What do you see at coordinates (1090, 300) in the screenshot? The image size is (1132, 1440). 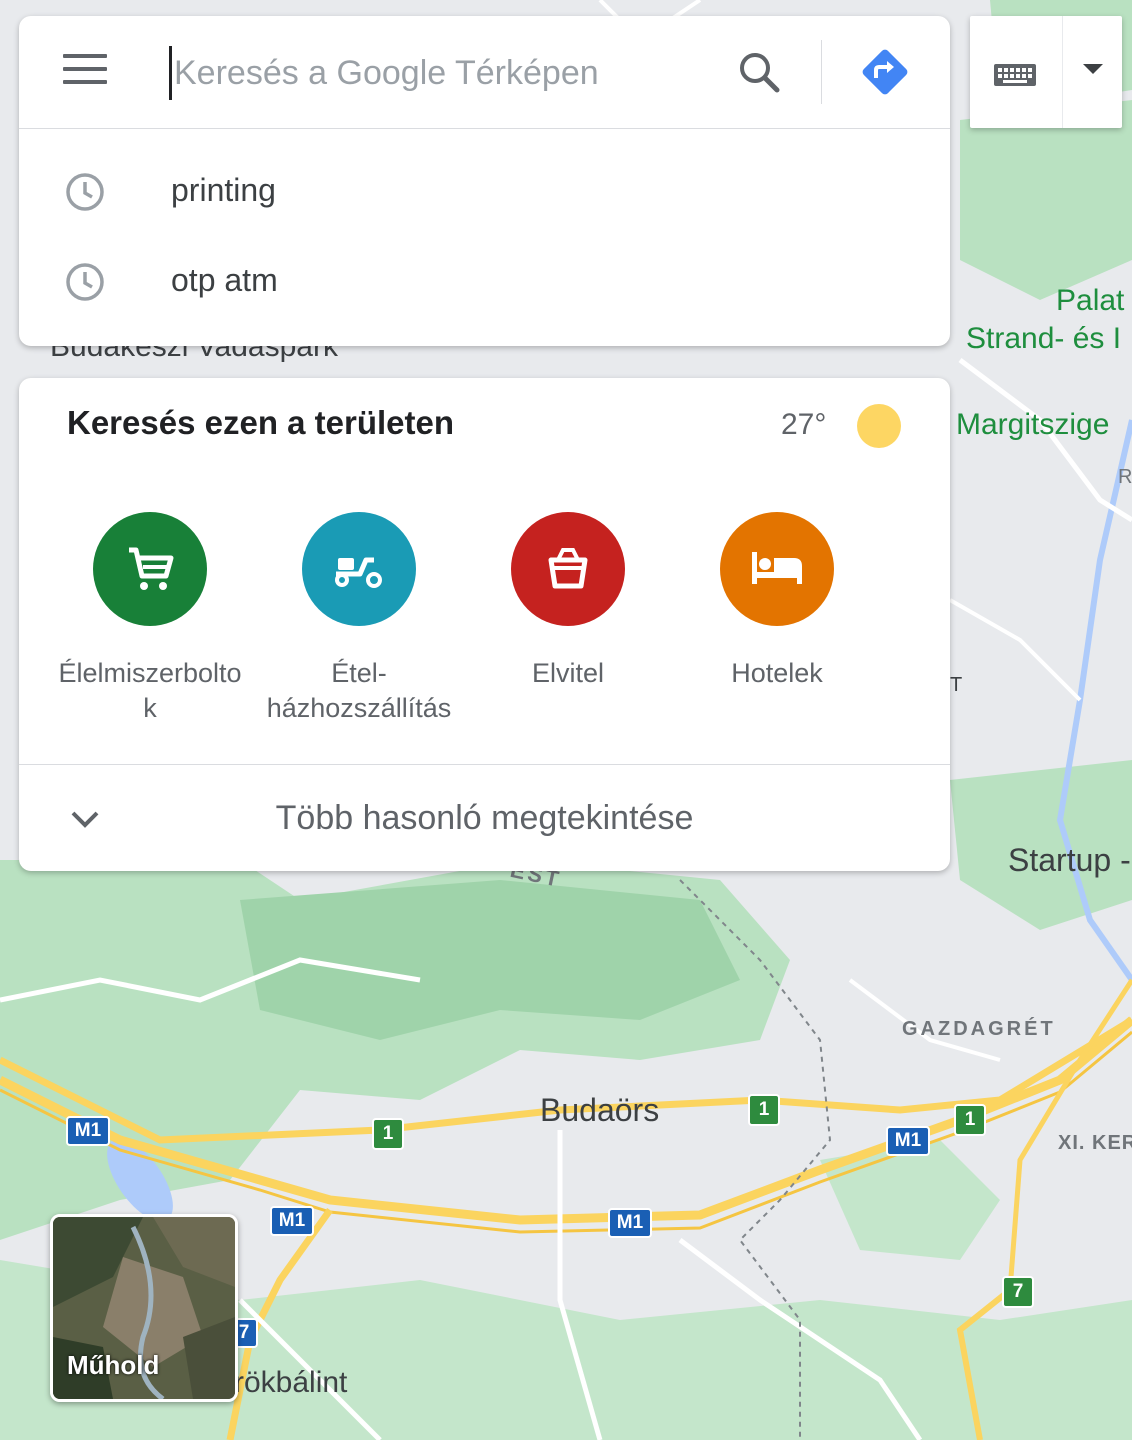 I see `map-label-palat: Palat` at bounding box center [1090, 300].